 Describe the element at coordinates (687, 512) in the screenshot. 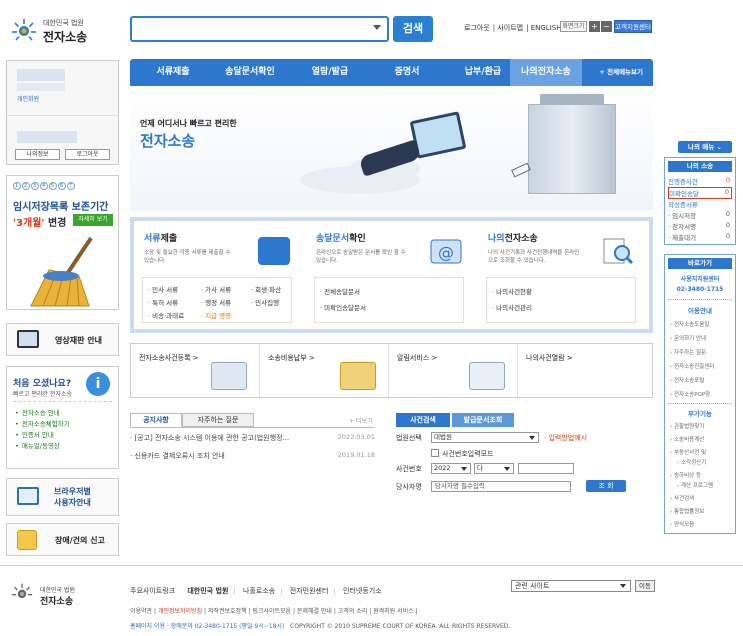

I see `list-item: 통합법률정보` at that location.